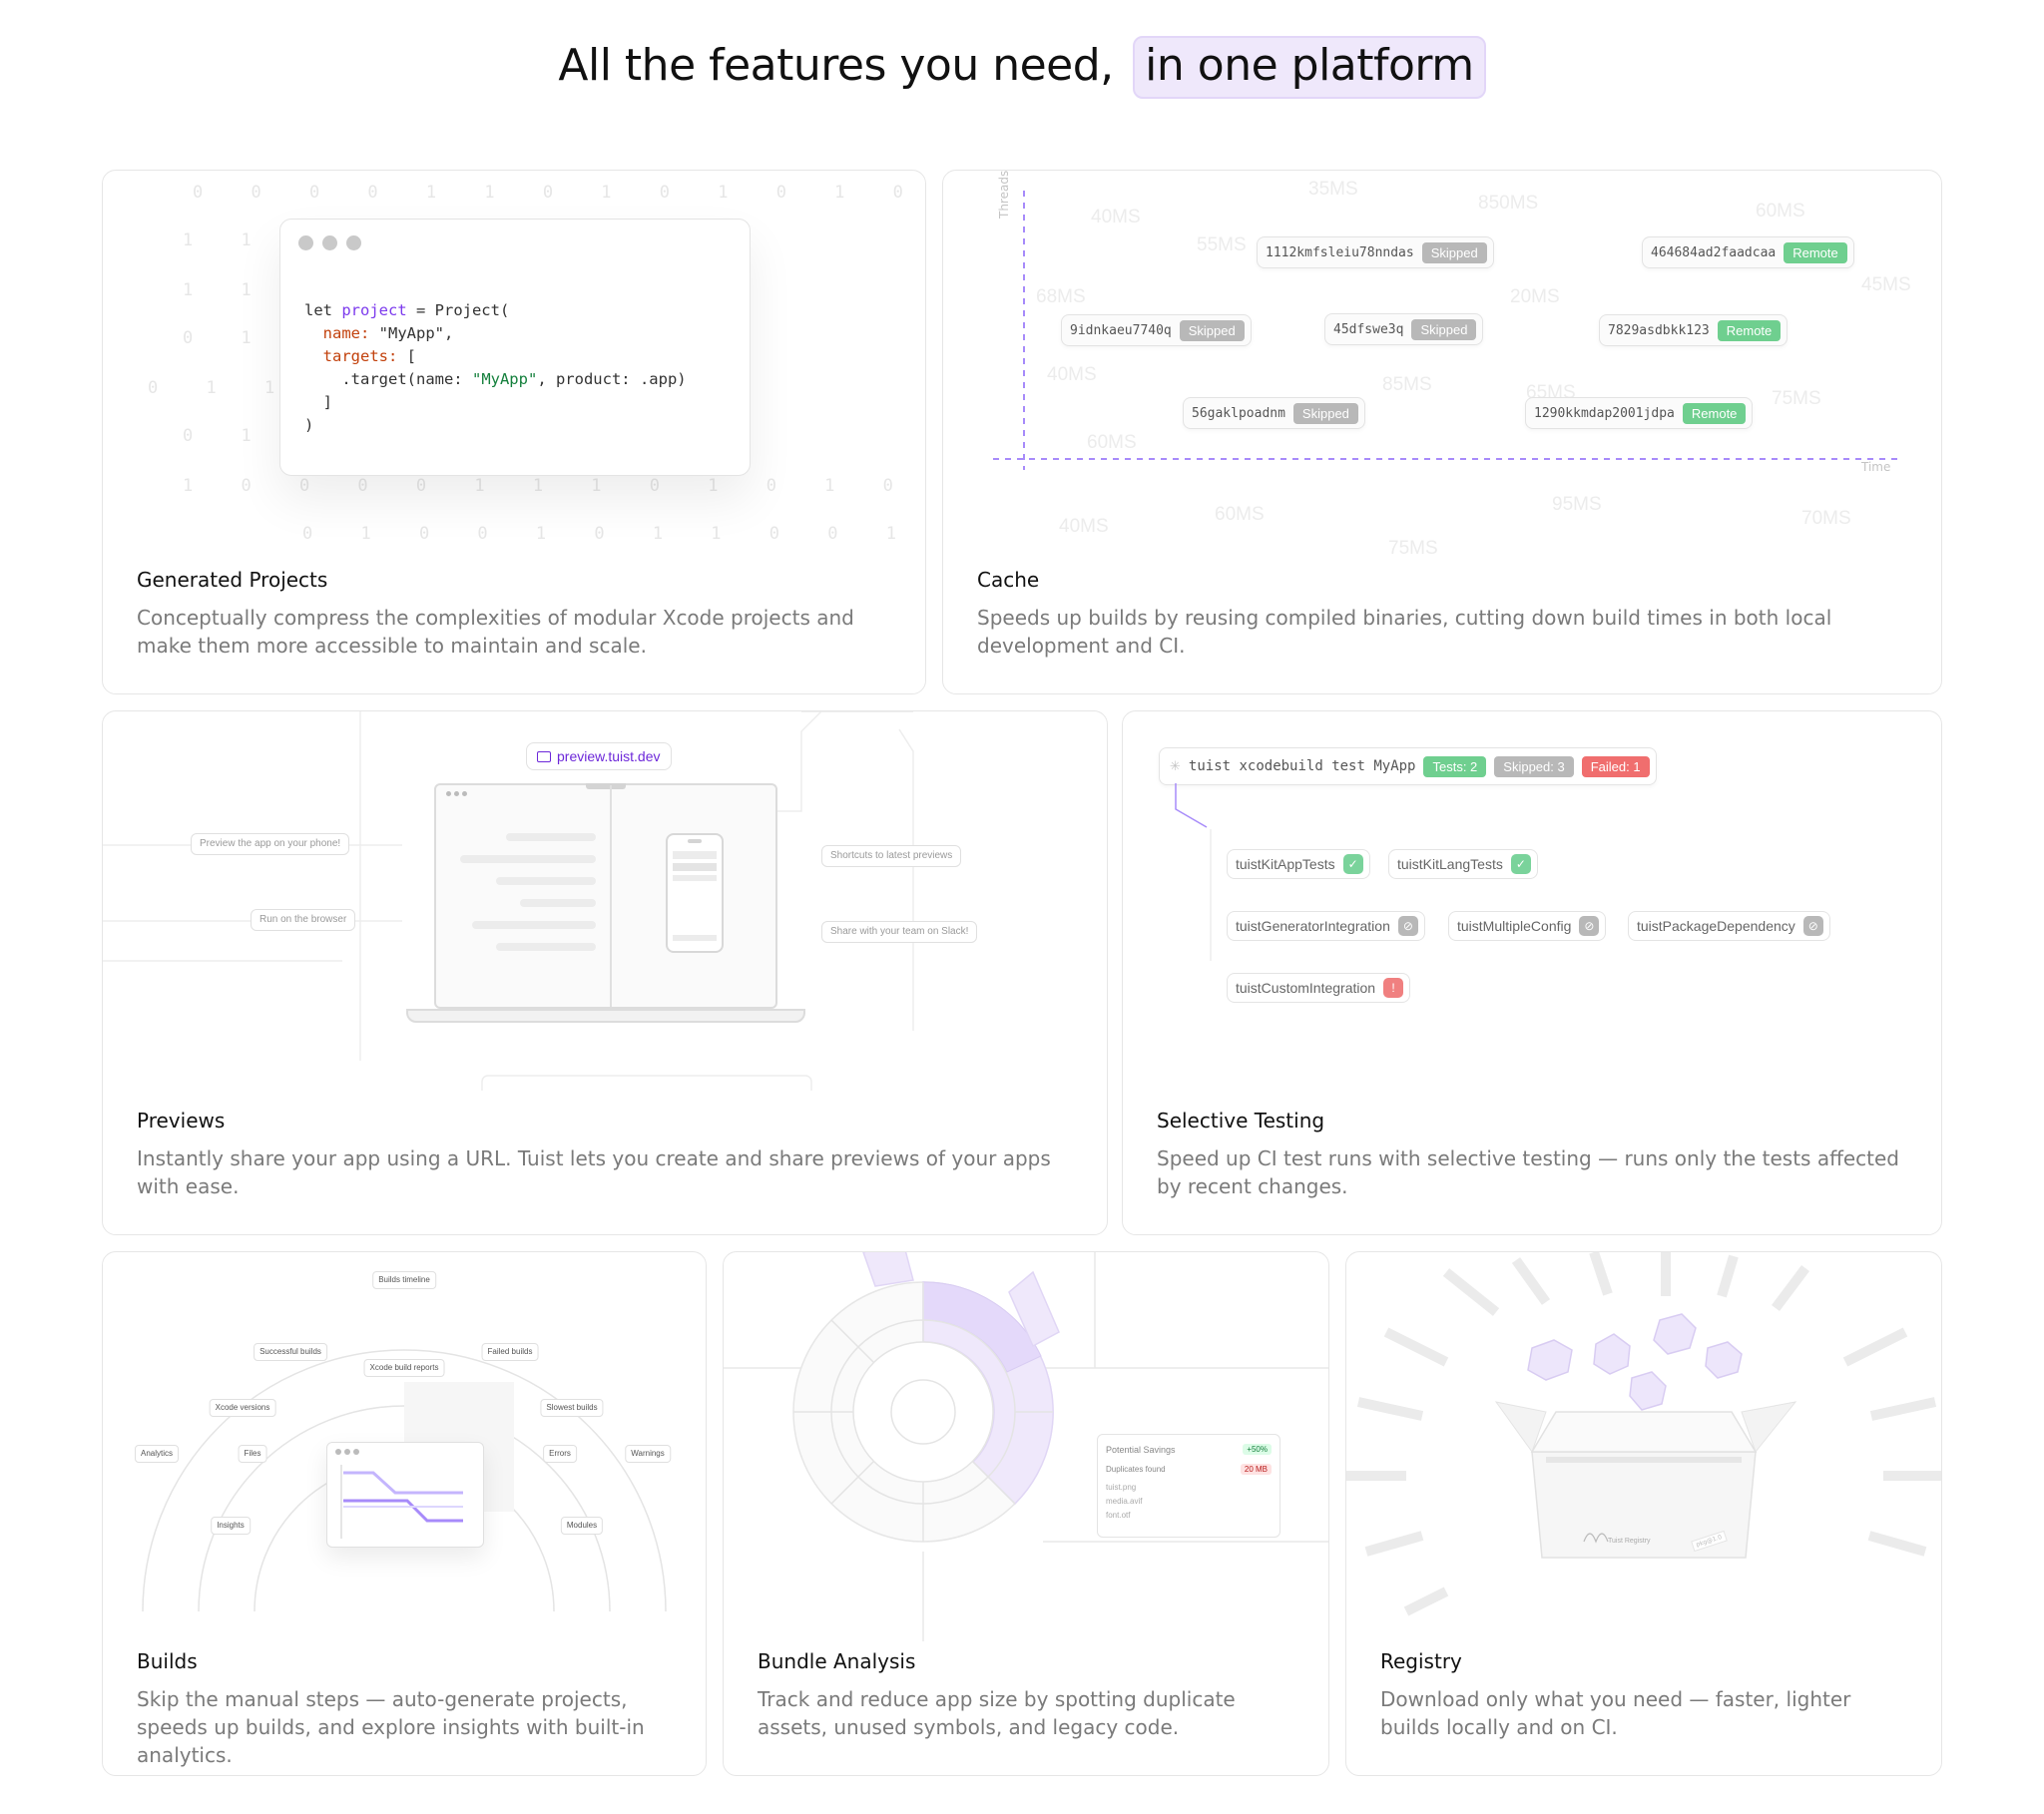  What do you see at coordinates (1450, 864) in the screenshot?
I see `test-name: tuistKitLangTests` at bounding box center [1450, 864].